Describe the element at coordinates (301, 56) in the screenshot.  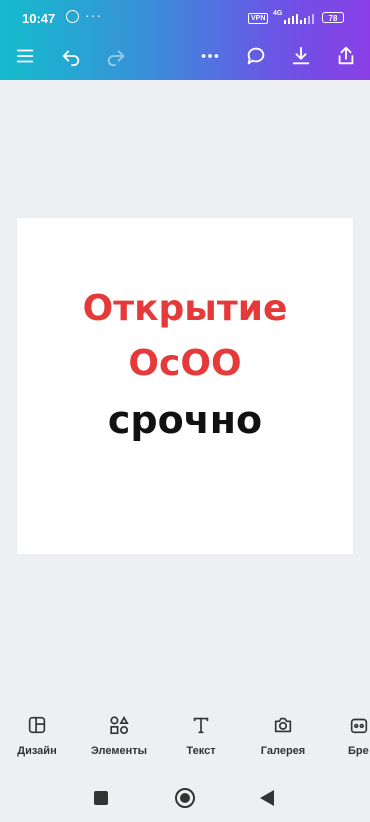
I see `download-icon` at that location.